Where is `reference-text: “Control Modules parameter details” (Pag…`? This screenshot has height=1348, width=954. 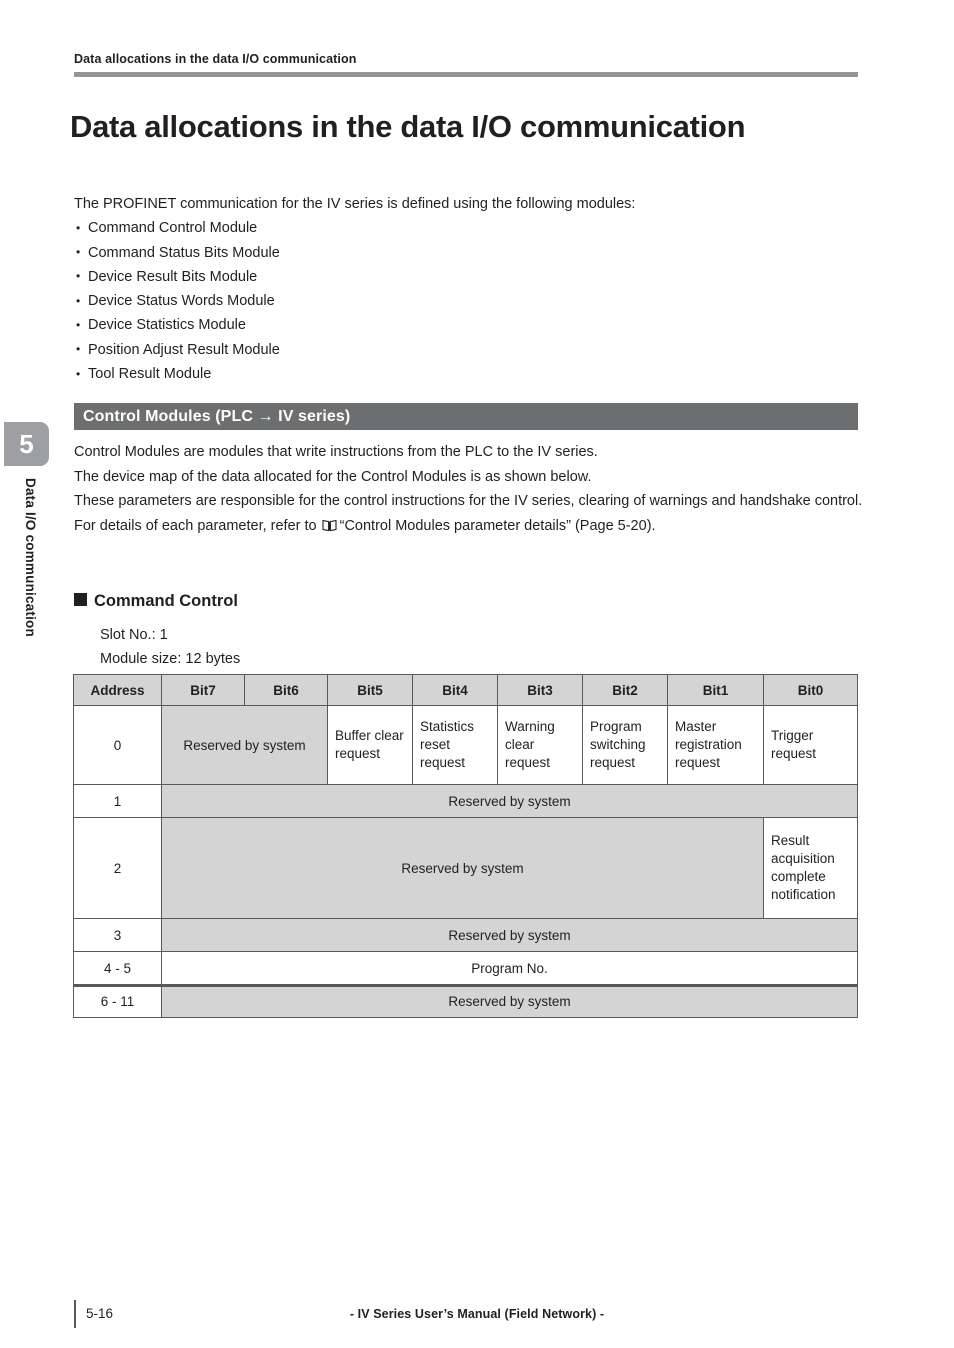 reference-text: “Control Modules parameter details” (Pag… is located at coordinates (497, 525).